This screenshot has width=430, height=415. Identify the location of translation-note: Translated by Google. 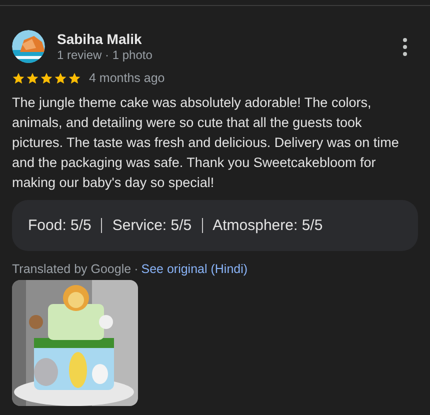
(72, 269).